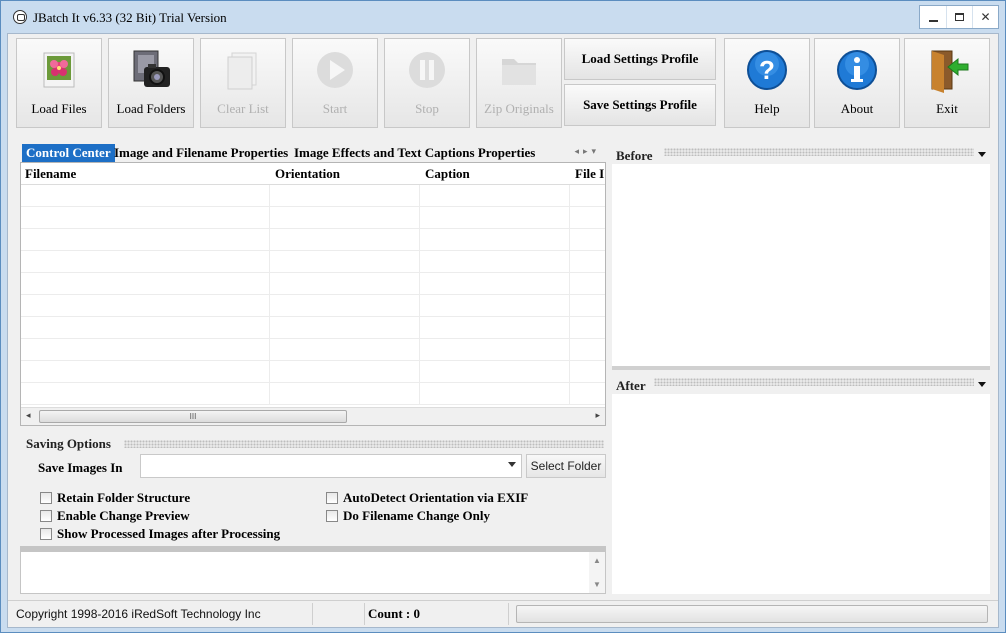 This screenshot has height=633, width=1006. Describe the element at coordinates (447, 174) in the screenshot. I see `column-header-caption: Caption` at that location.